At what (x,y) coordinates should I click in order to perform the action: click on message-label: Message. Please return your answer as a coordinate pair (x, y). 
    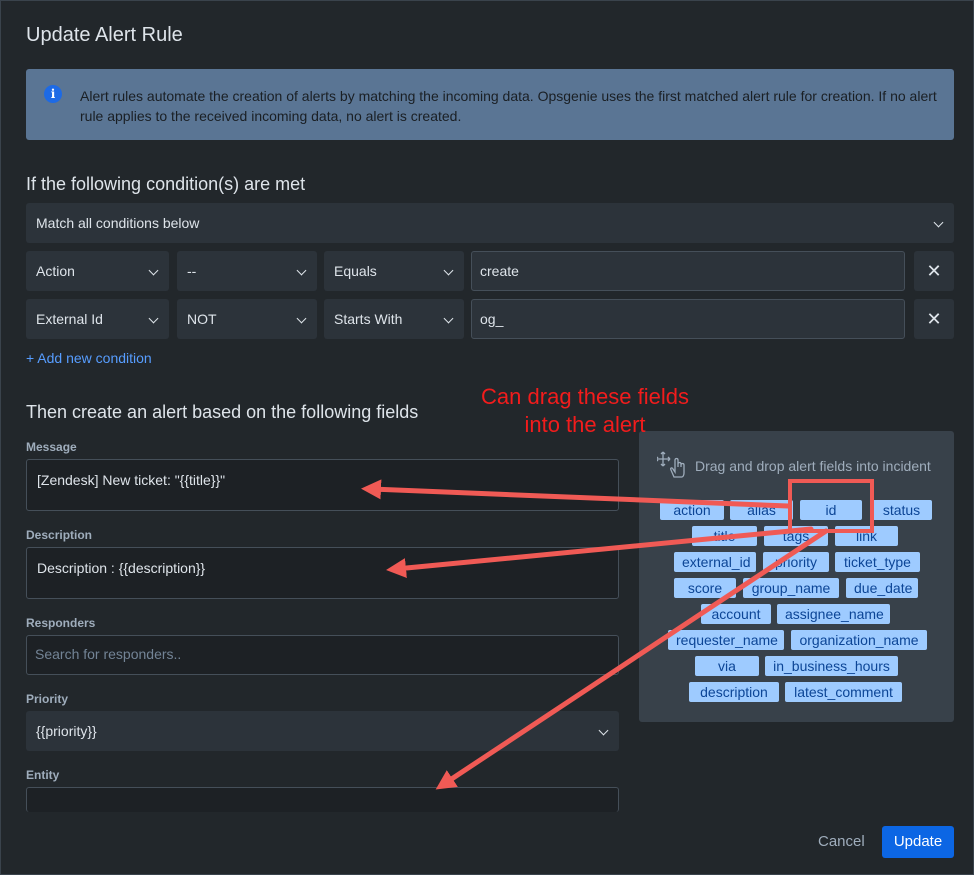
    Looking at the image, I should click on (51, 447).